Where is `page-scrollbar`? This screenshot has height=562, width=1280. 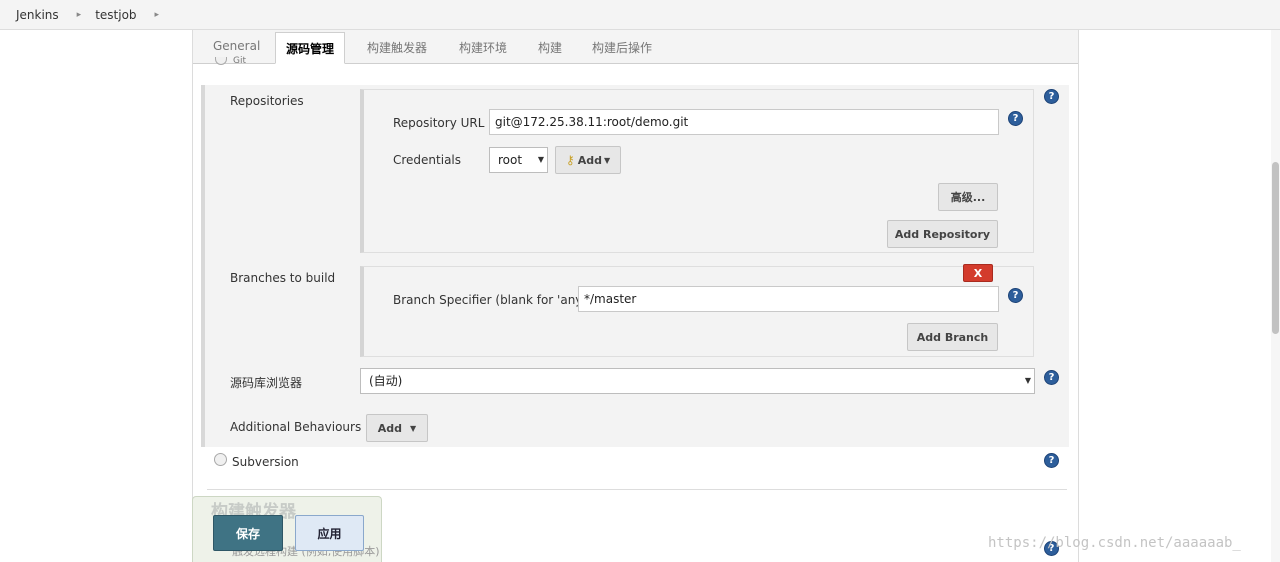 page-scrollbar is located at coordinates (1275, 296).